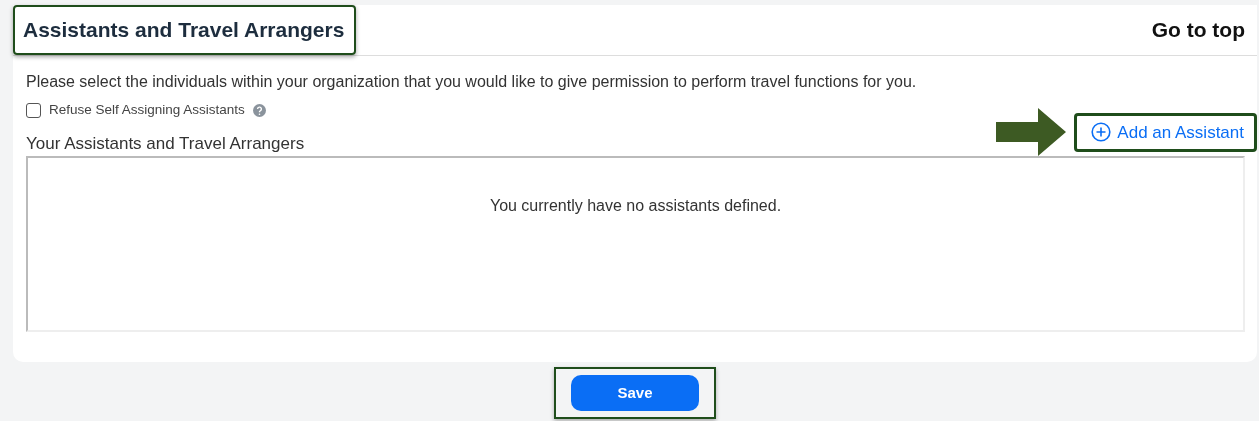  I want to click on help-icon, so click(259, 110).